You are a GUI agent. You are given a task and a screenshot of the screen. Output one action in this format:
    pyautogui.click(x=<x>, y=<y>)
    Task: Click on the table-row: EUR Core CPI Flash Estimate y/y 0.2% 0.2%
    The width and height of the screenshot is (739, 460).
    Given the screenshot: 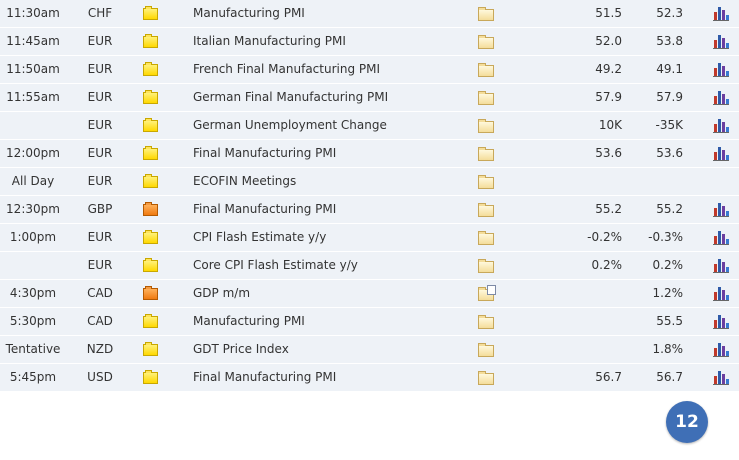 What is the action you would take?
    pyautogui.click(x=369, y=266)
    